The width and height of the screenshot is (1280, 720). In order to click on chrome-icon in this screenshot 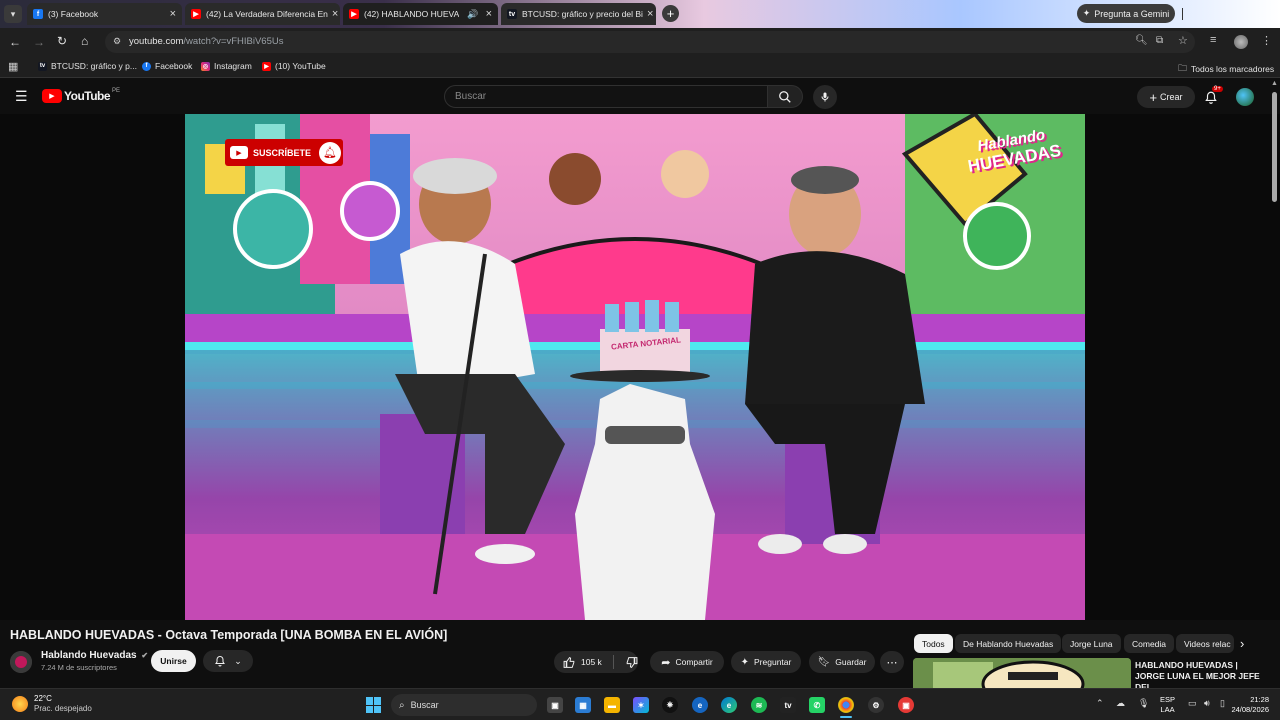, I will do `click(846, 705)`.